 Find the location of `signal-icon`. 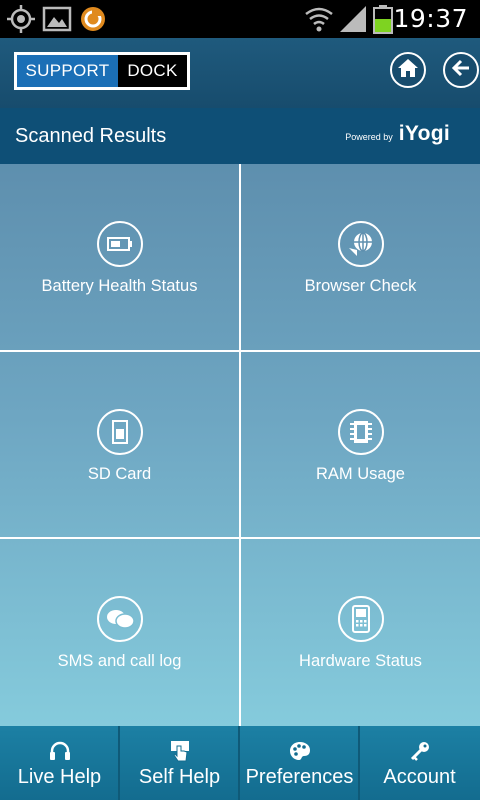

signal-icon is located at coordinates (353, 21).